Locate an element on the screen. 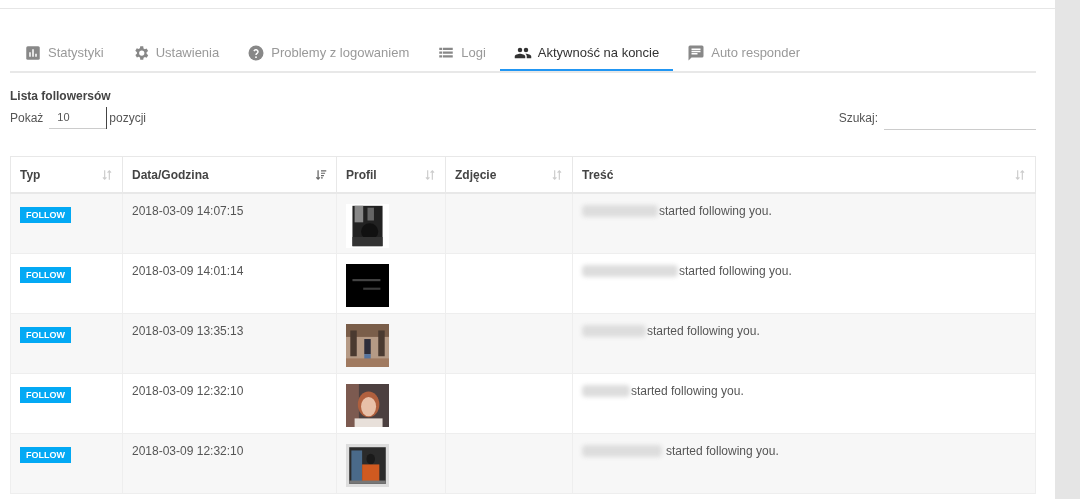  section-title: Lista followersów is located at coordinates (61, 96).